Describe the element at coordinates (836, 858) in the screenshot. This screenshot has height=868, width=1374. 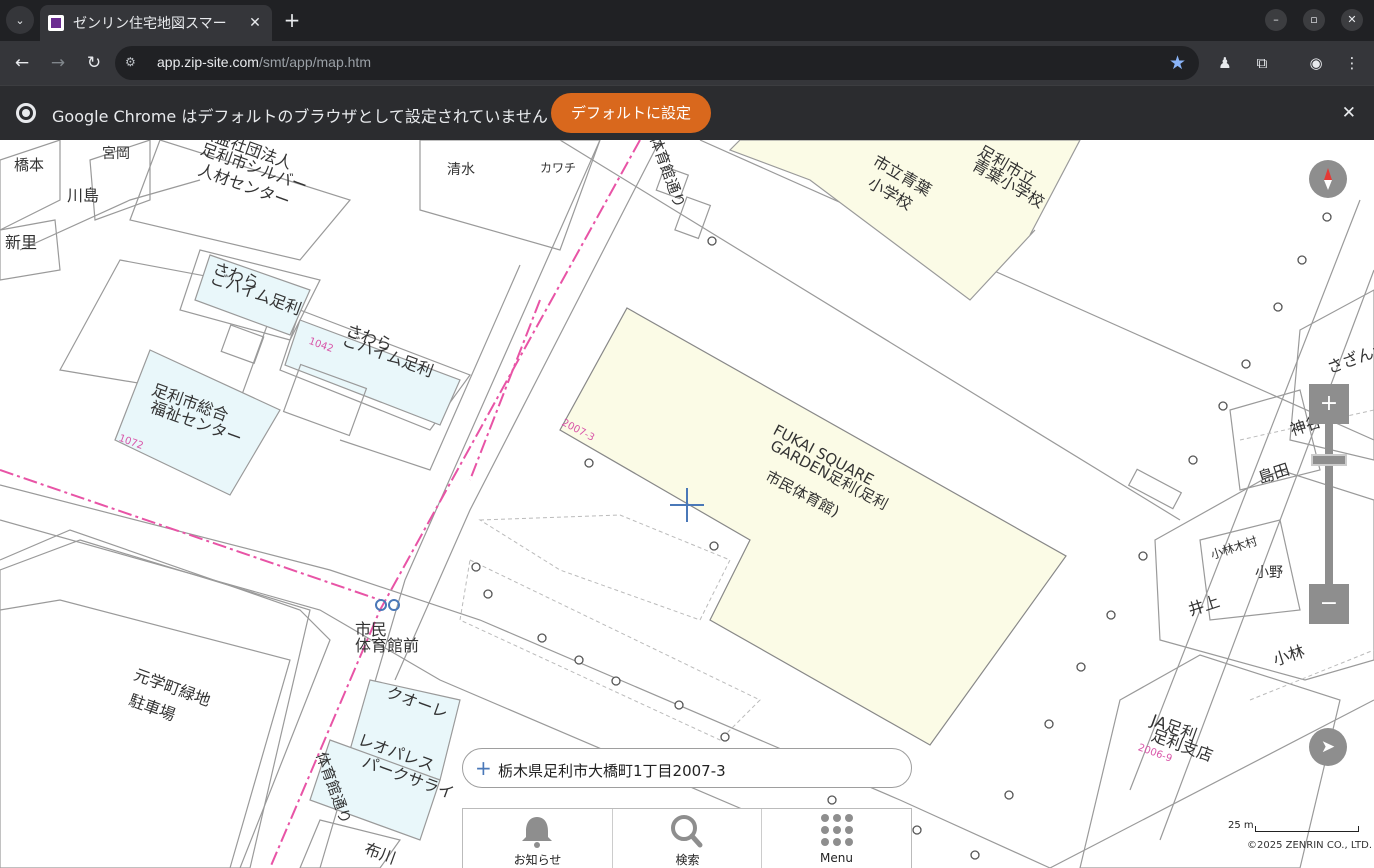
I see `menu-label: Menu` at that location.